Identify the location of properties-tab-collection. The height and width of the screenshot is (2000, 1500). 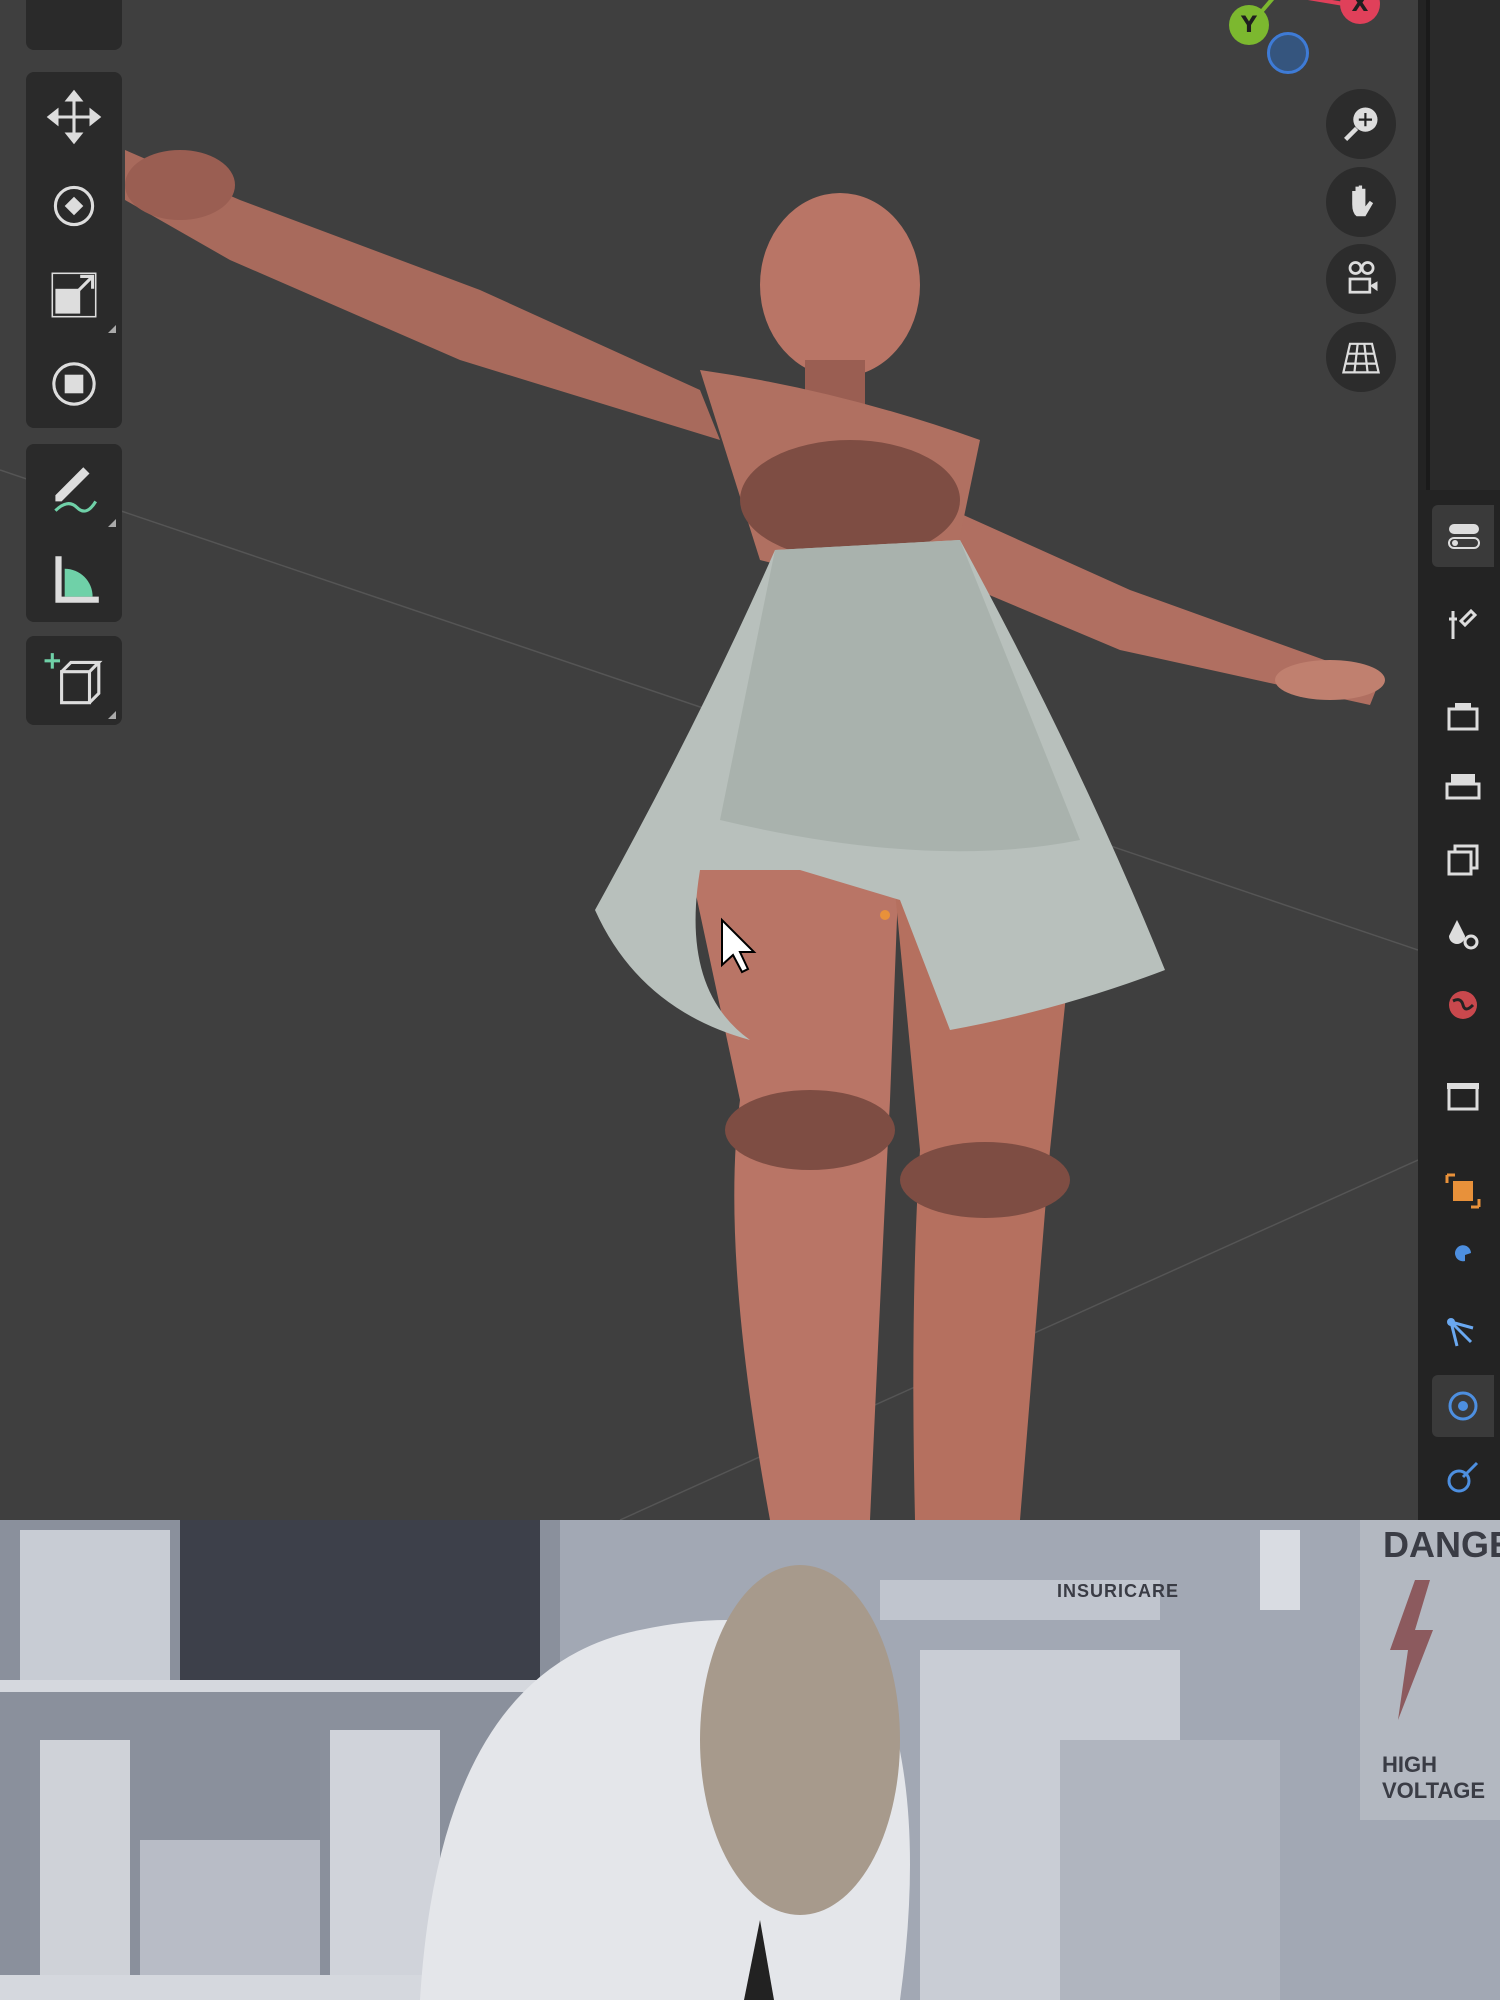
(1463, 1097).